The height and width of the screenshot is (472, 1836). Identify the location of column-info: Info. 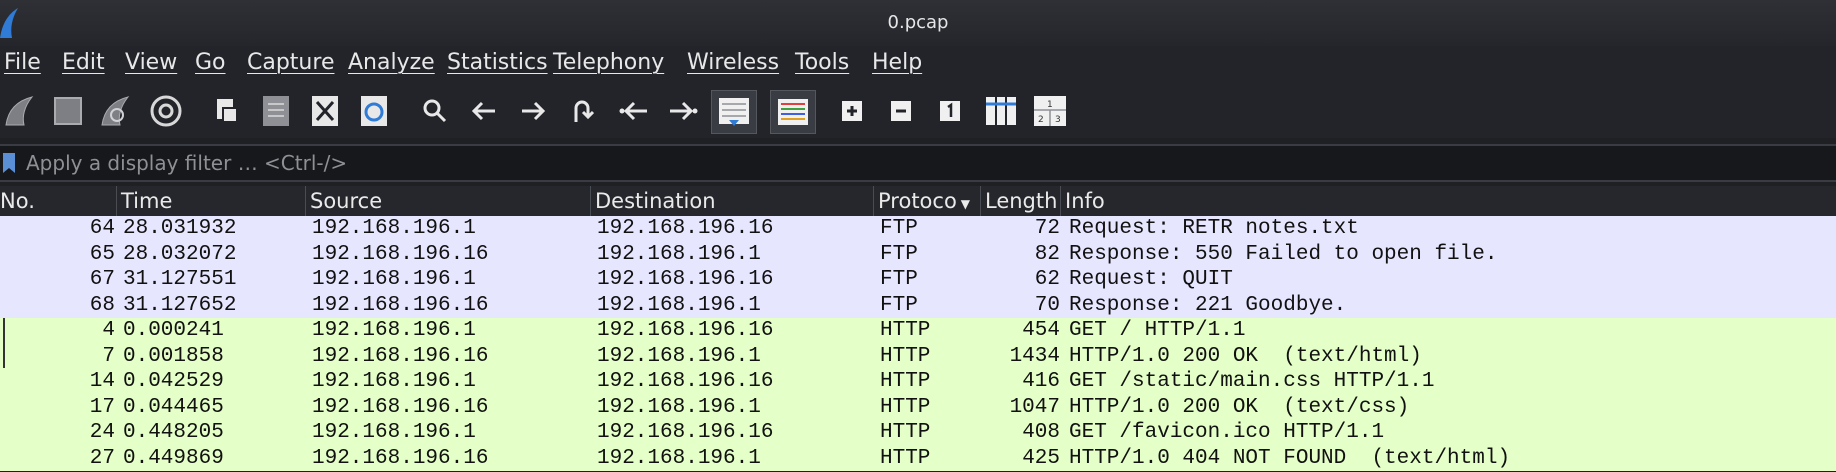
(1448, 201).